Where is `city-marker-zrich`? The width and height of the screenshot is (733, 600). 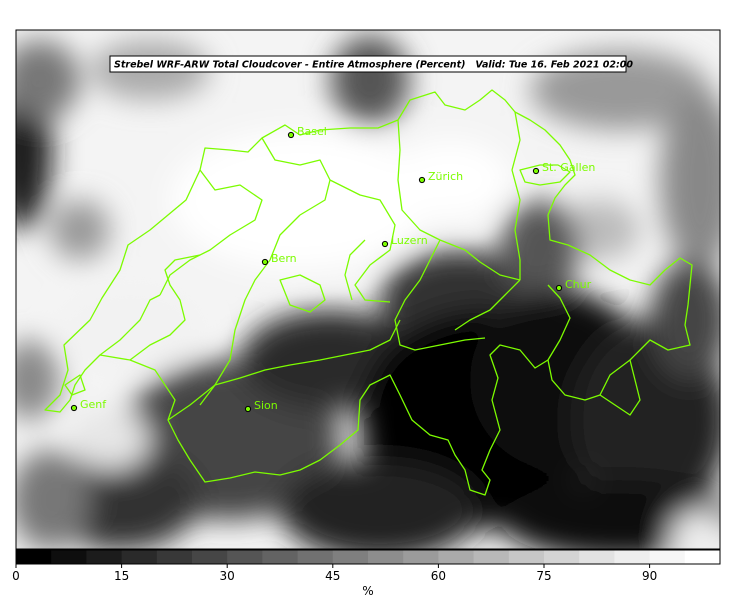
city-marker-zrich is located at coordinates (422, 180).